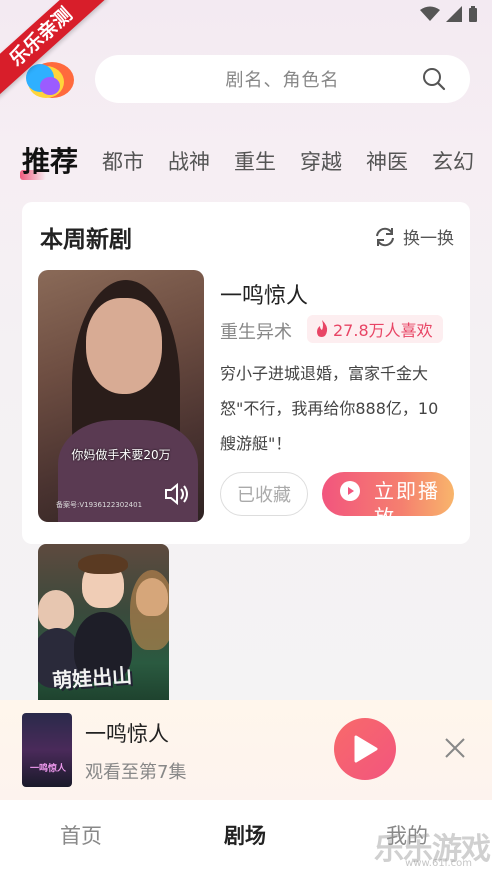  I want to click on poster-subtitle: 你妈做手术要20万, so click(121, 455).